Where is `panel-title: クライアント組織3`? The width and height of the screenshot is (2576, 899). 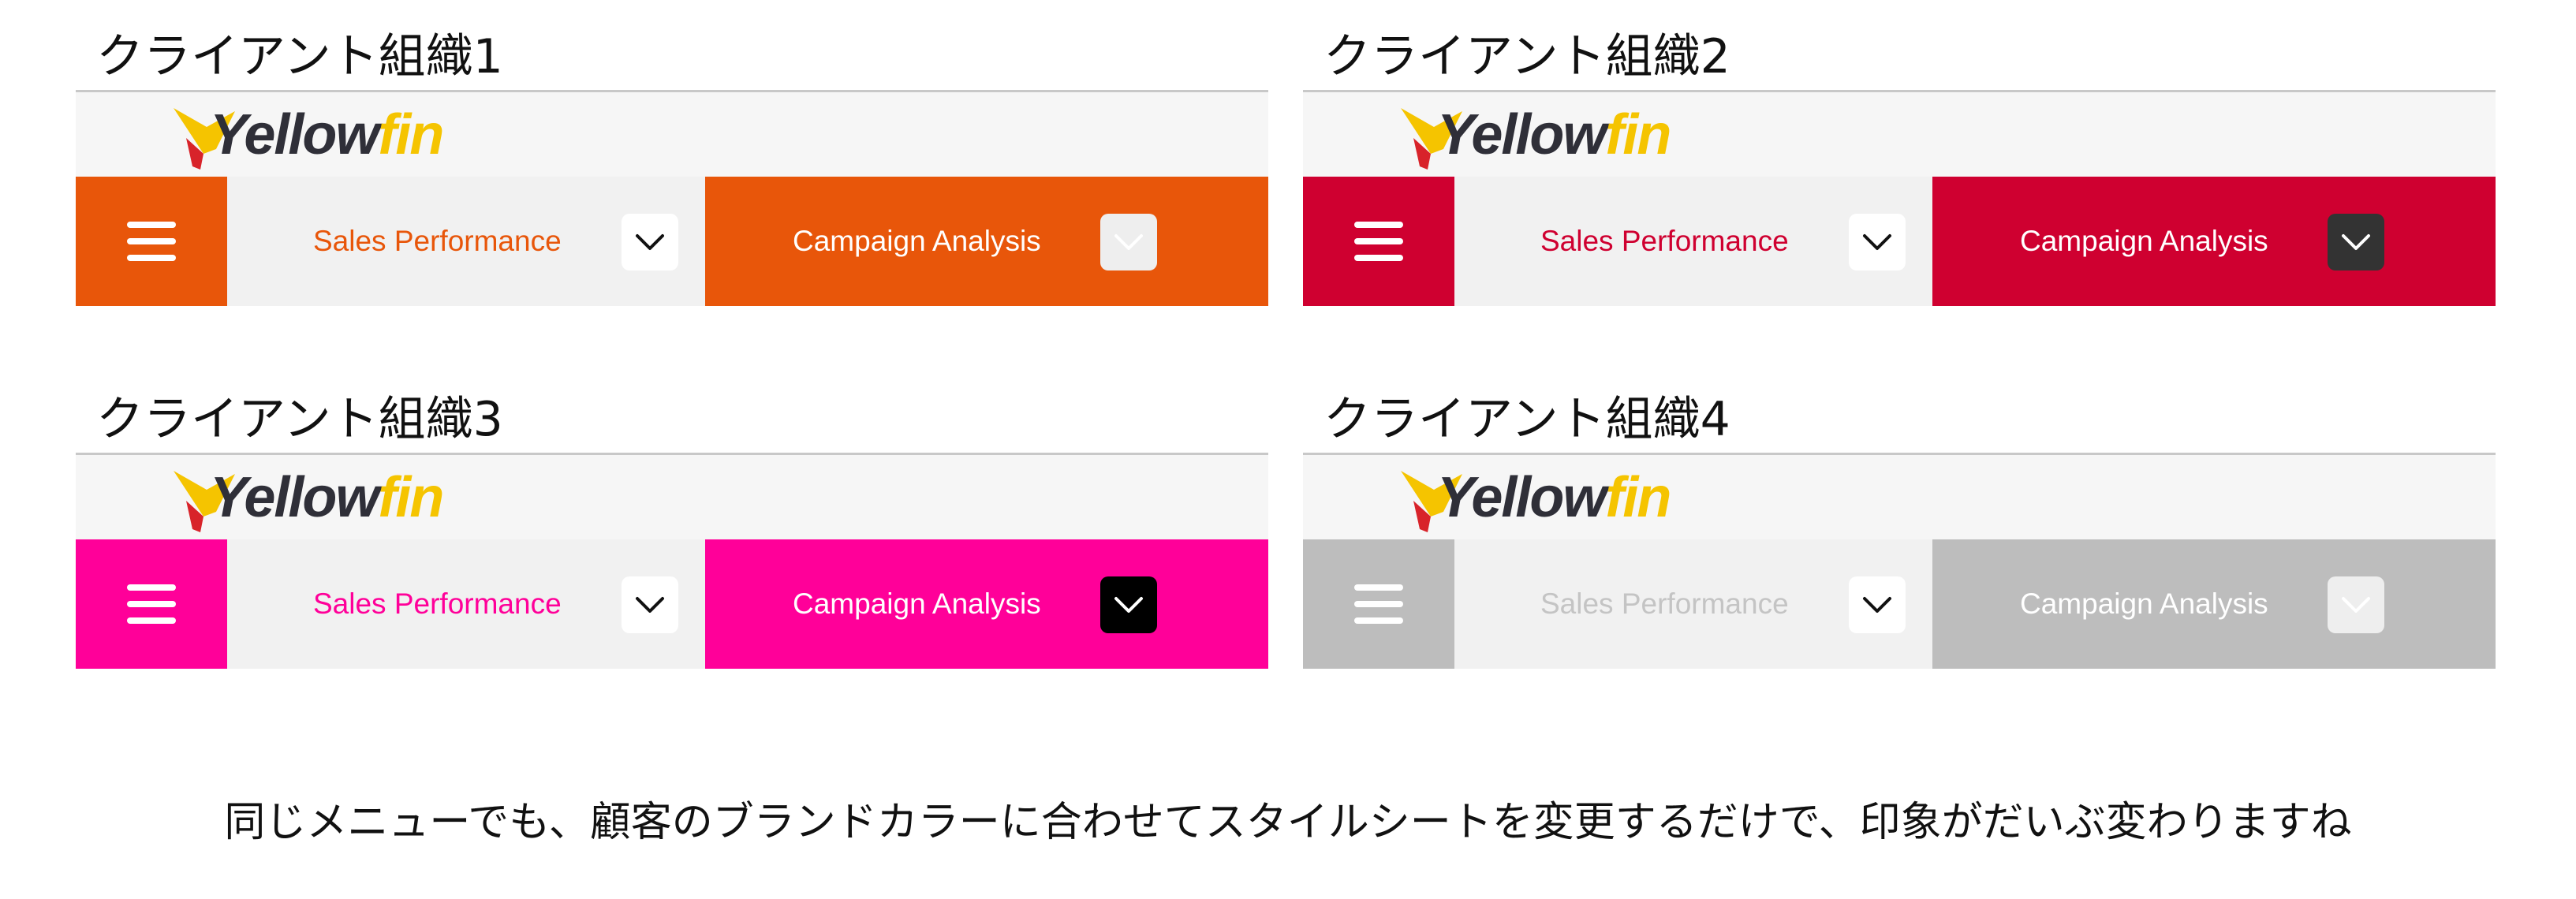 panel-title: クライアント組織3 is located at coordinates (299, 420).